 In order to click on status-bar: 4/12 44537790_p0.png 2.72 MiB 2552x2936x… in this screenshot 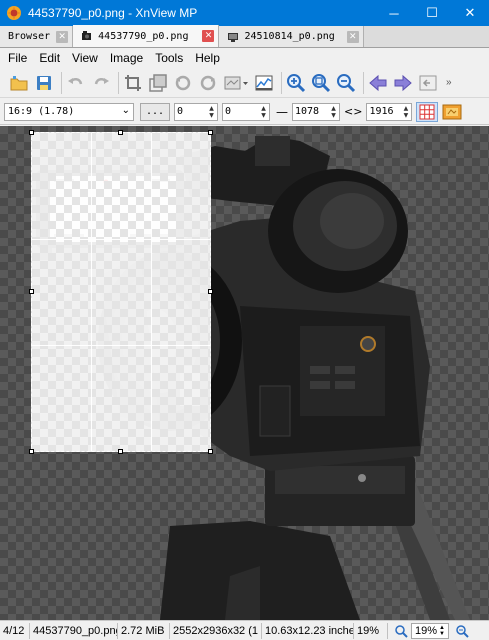, I will do `click(244, 630)`.